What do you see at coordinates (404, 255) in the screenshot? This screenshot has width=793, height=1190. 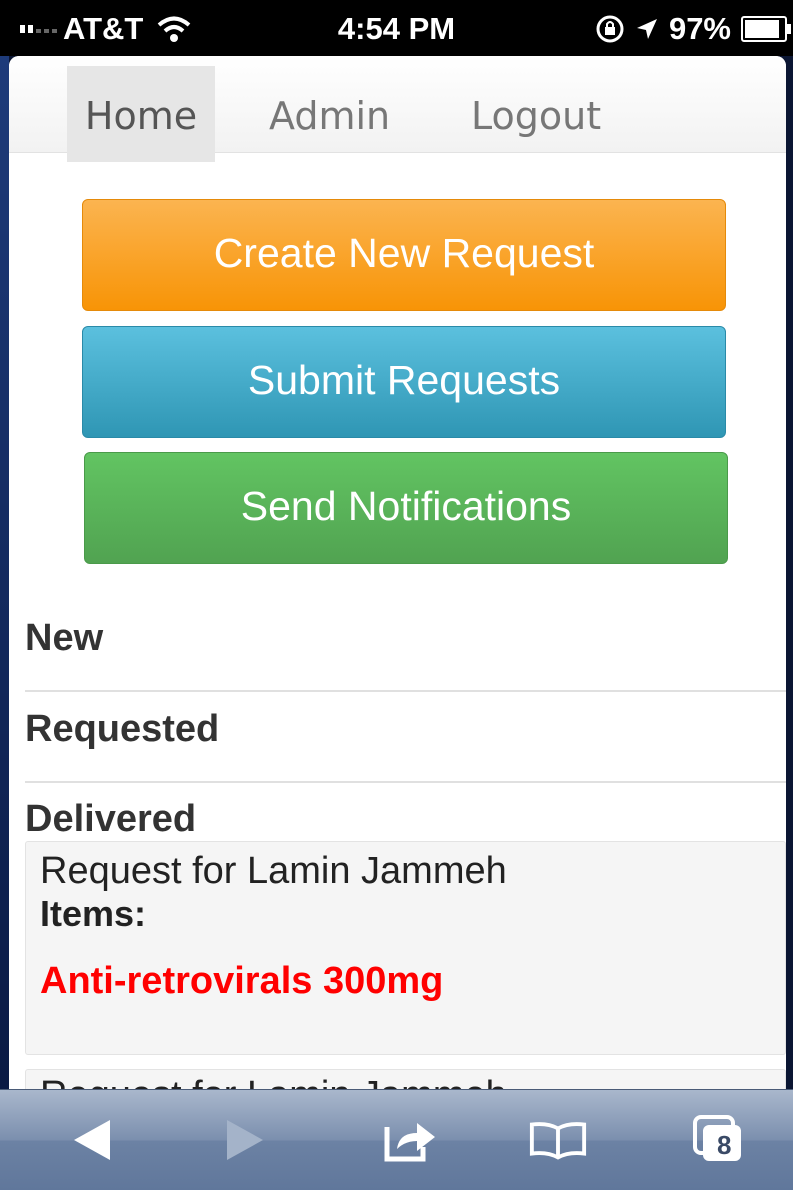 I see `create-new-request-button: Create New Request` at bounding box center [404, 255].